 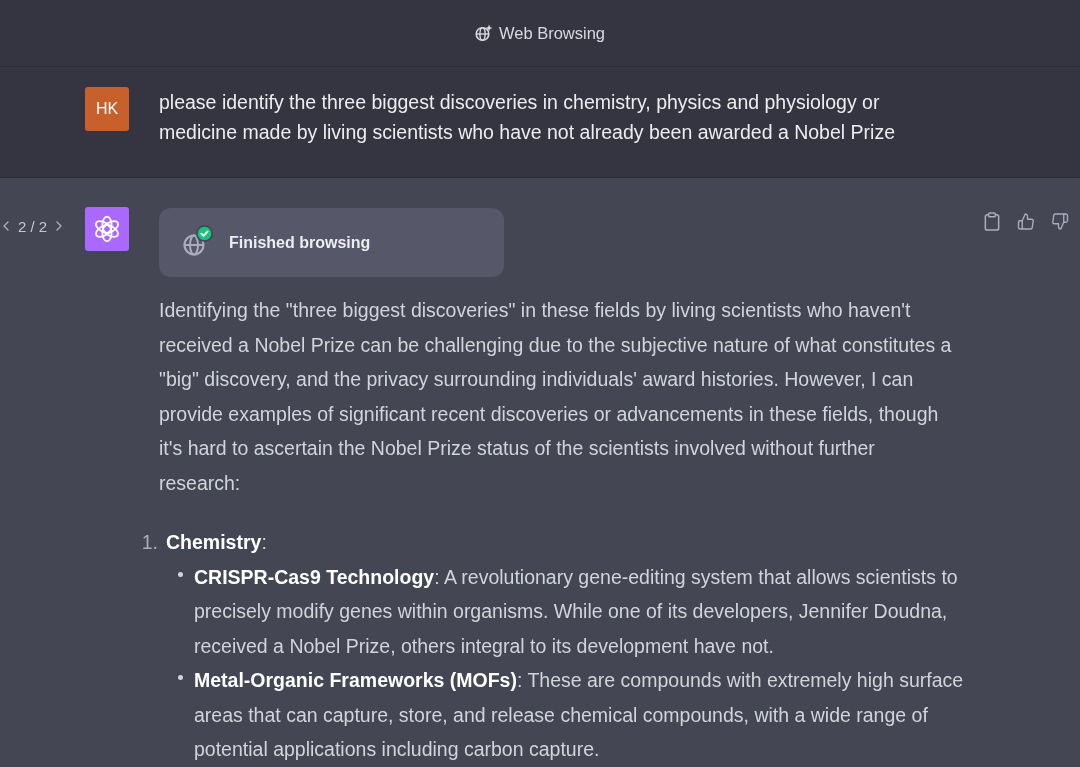 What do you see at coordinates (576, 611) in the screenshot?
I see `list-item-text: CRISPR-Cas9 Technology: A revolutionary gene-editing system that allows scientists to precisely modify genes within organisms. While one of its developers, Jennifer Doudna, received a Nobel Prize, others integral to its development have not.` at bounding box center [576, 611].